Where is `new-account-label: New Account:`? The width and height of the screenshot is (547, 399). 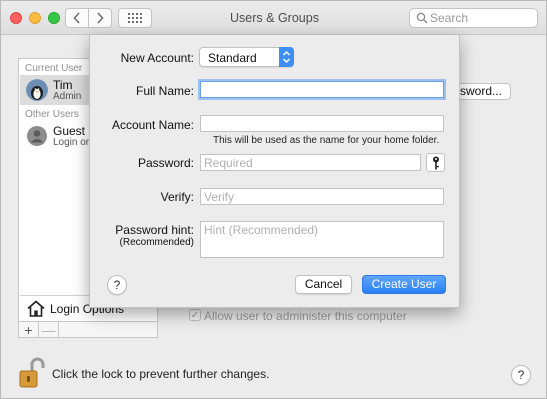
new-account-label: New Account: is located at coordinates (157, 58).